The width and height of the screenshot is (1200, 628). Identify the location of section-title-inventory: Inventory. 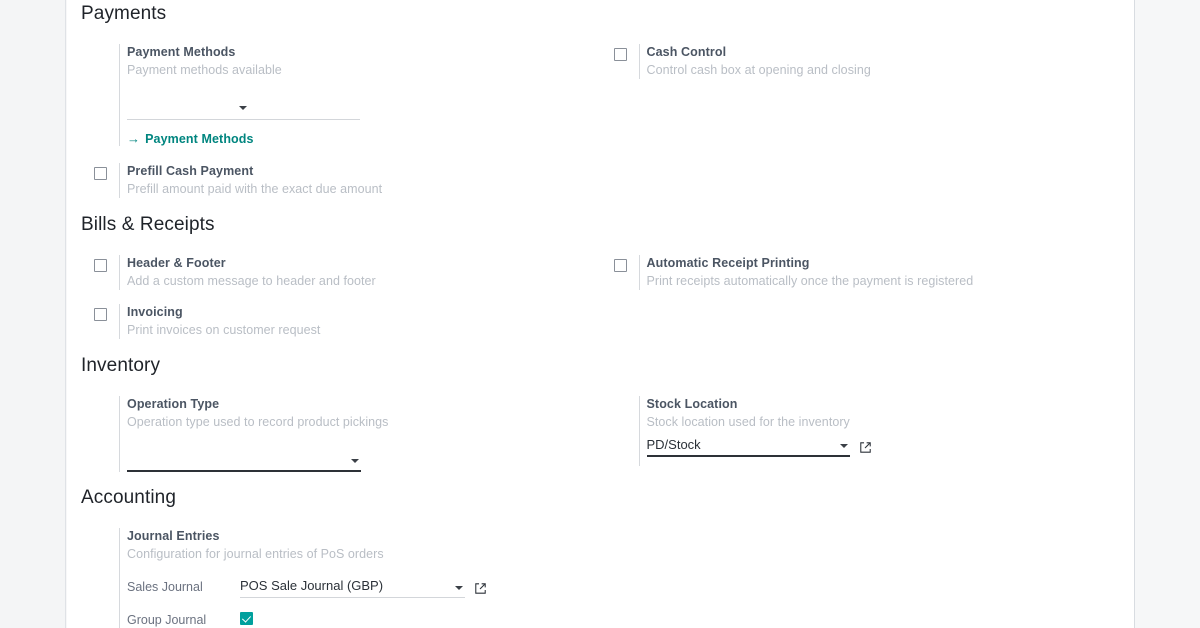
(121, 366).